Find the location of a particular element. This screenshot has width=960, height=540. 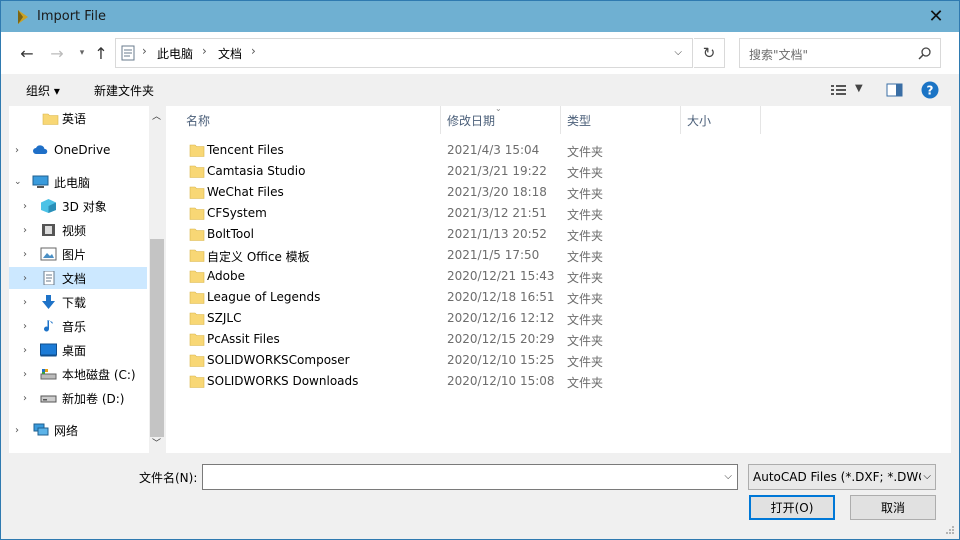

address-bar: › 此电脑 › 文档 › ⌵ is located at coordinates (404, 53).